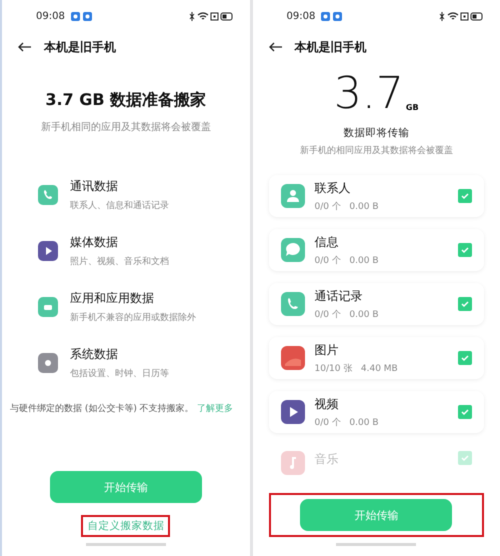 This screenshot has width=500, height=556. What do you see at coordinates (327, 459) in the screenshot?
I see `item-name: 音乐` at bounding box center [327, 459].